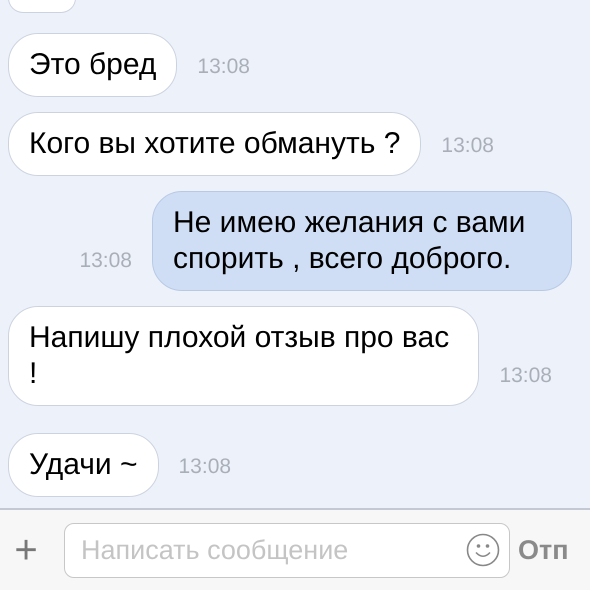 The image size is (590, 590). Describe the element at coordinates (244, 356) in the screenshot. I see `message-bubble: Напишу плохой отзыв про вас !` at that location.